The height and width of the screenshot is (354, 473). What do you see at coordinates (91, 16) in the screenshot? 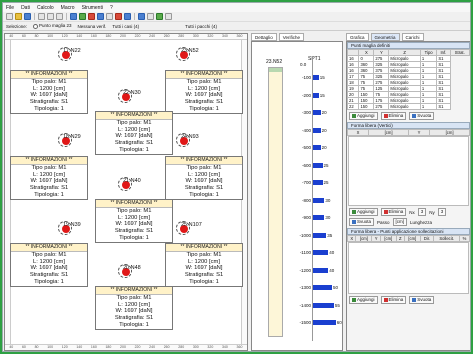
I see `delete-icon` at bounding box center [91, 16].